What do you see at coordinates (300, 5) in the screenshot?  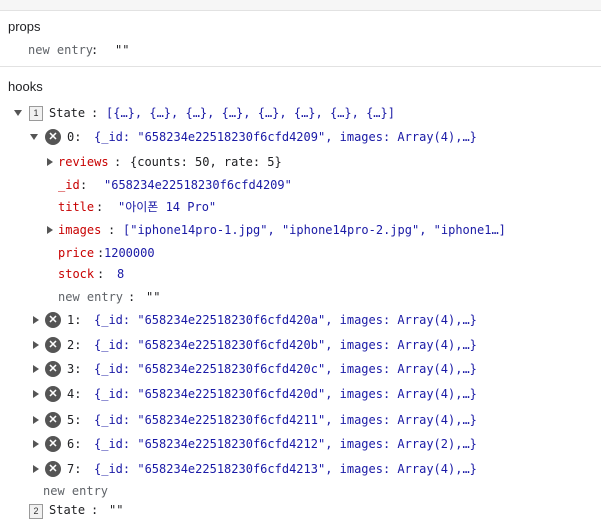 I see `top-toolbar-edge` at bounding box center [300, 5].